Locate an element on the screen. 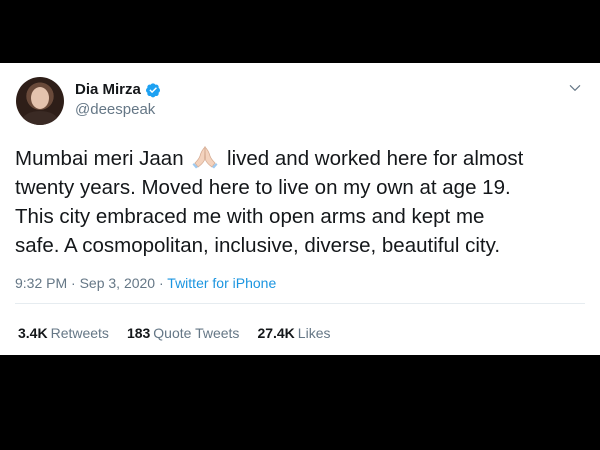 This screenshot has width=600, height=450. quote-tweets-stat: 183 Quote Tweets is located at coordinates (183, 333).